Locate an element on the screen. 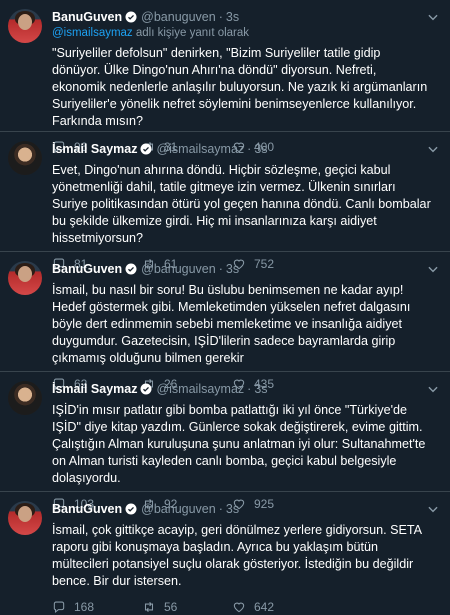 The width and height of the screenshot is (450, 615). reply-to-user-link: @ismailsaymaz is located at coordinates (92, 33).